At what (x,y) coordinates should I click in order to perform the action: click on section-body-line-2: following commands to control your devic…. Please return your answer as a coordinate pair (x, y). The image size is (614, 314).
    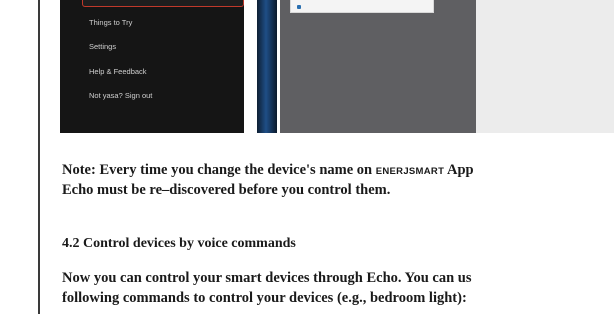
    Looking at the image, I should click on (264, 298).